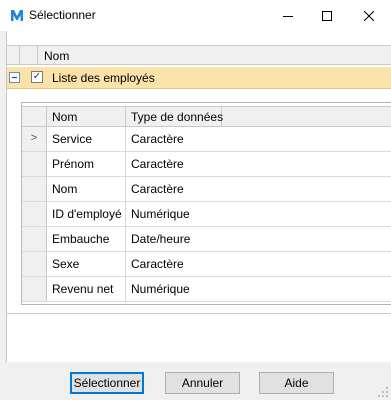 Image resolution: width=391 pixels, height=400 pixels. Describe the element at coordinates (86, 189) in the screenshot. I see `cell-nom: Nom` at that location.